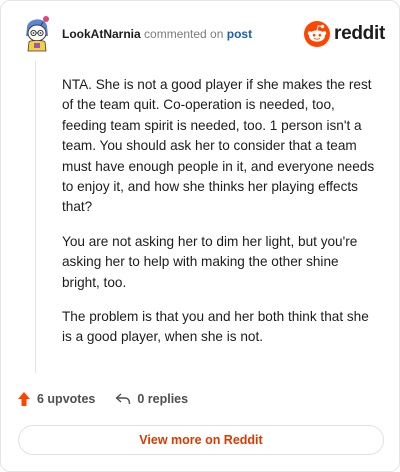 This screenshot has height=472, width=400. I want to click on comment-byline: LookAtNarnia commented on post, so click(157, 34).